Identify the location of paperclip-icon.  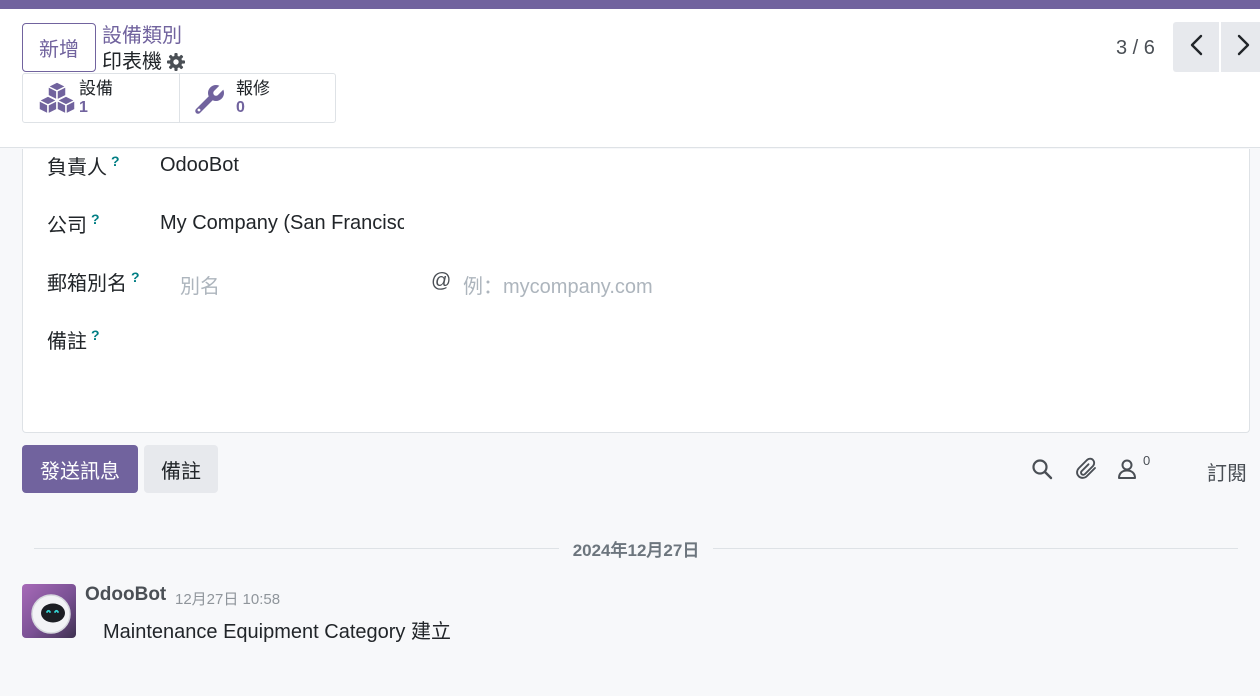
(1087, 469).